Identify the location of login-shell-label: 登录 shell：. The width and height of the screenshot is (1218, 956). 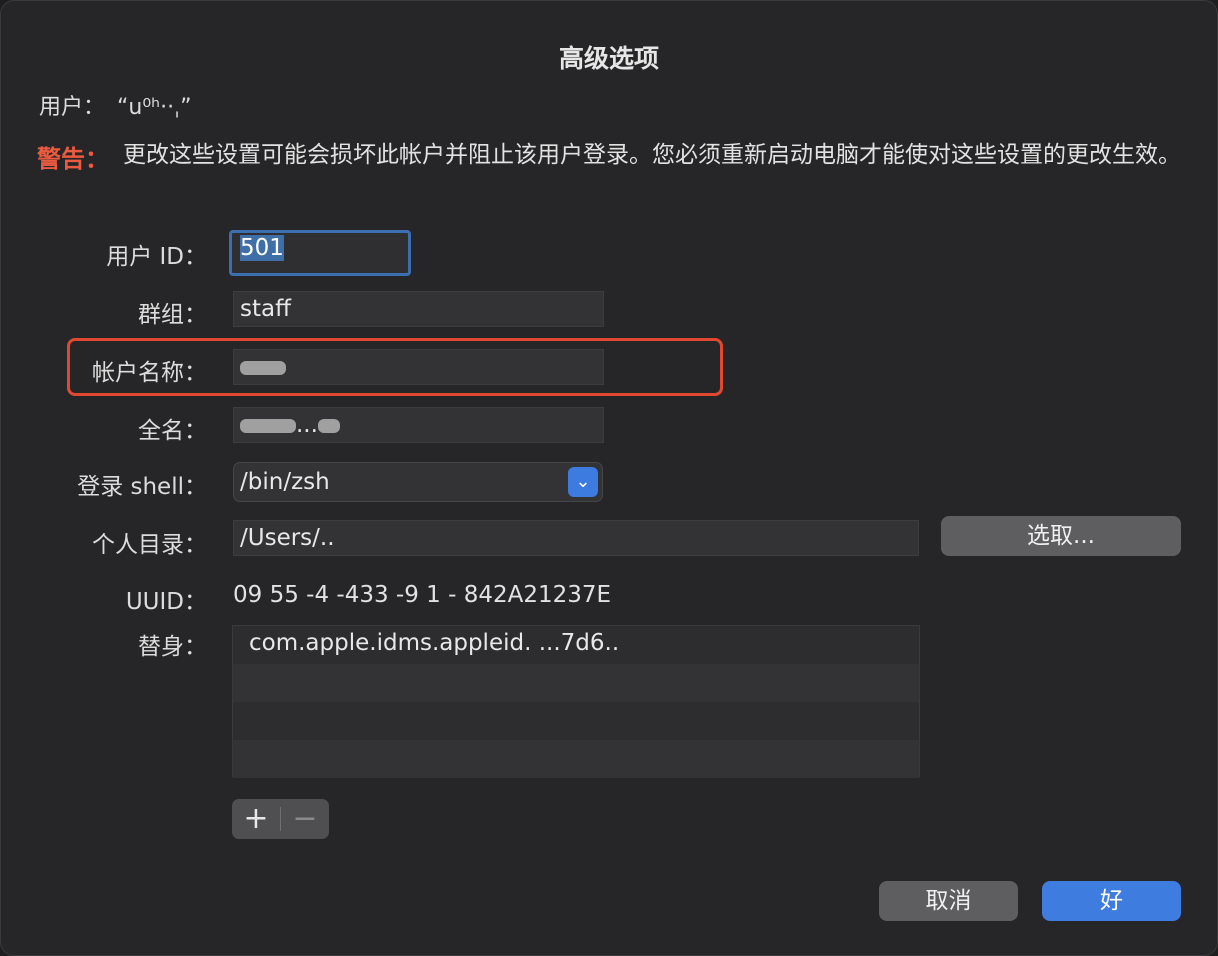
(142, 487).